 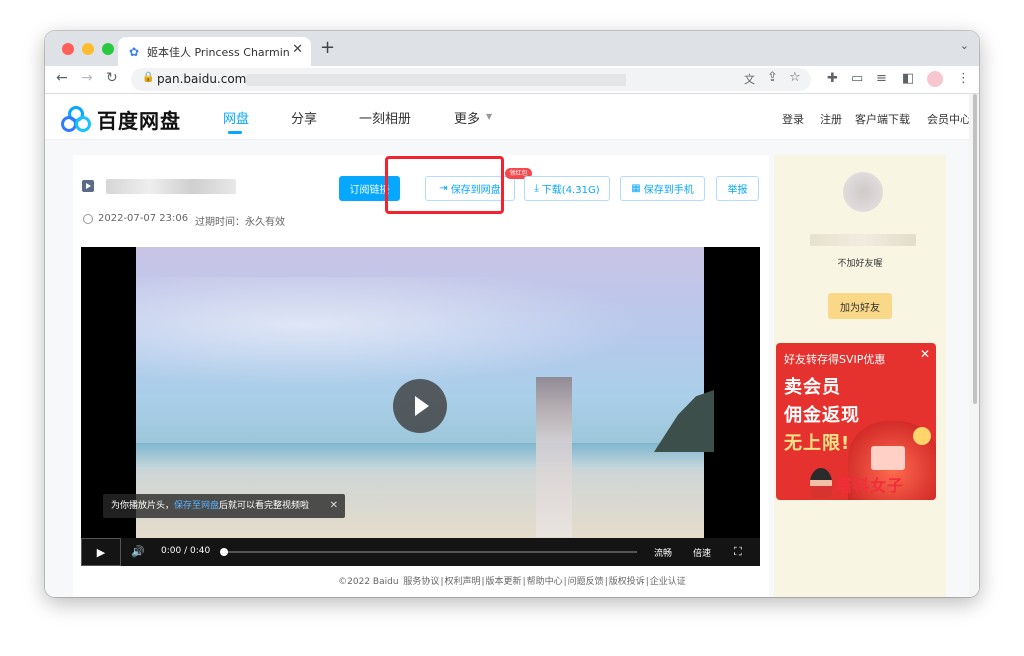 What do you see at coordinates (186, 551) in the screenshot?
I see `time-display: 0:00 / 0:40` at bounding box center [186, 551].